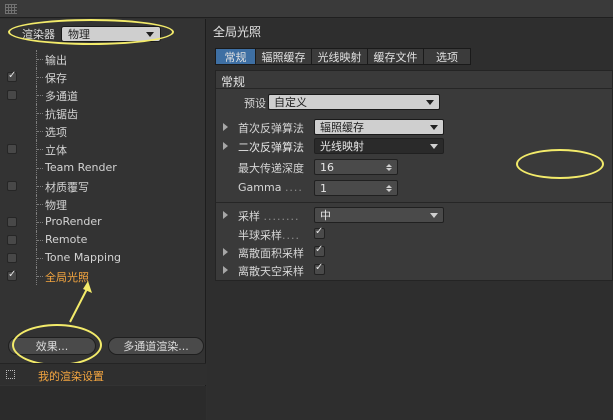  Describe the element at coordinates (103, 131) in the screenshot. I see `tree-item: 选项` at that location.